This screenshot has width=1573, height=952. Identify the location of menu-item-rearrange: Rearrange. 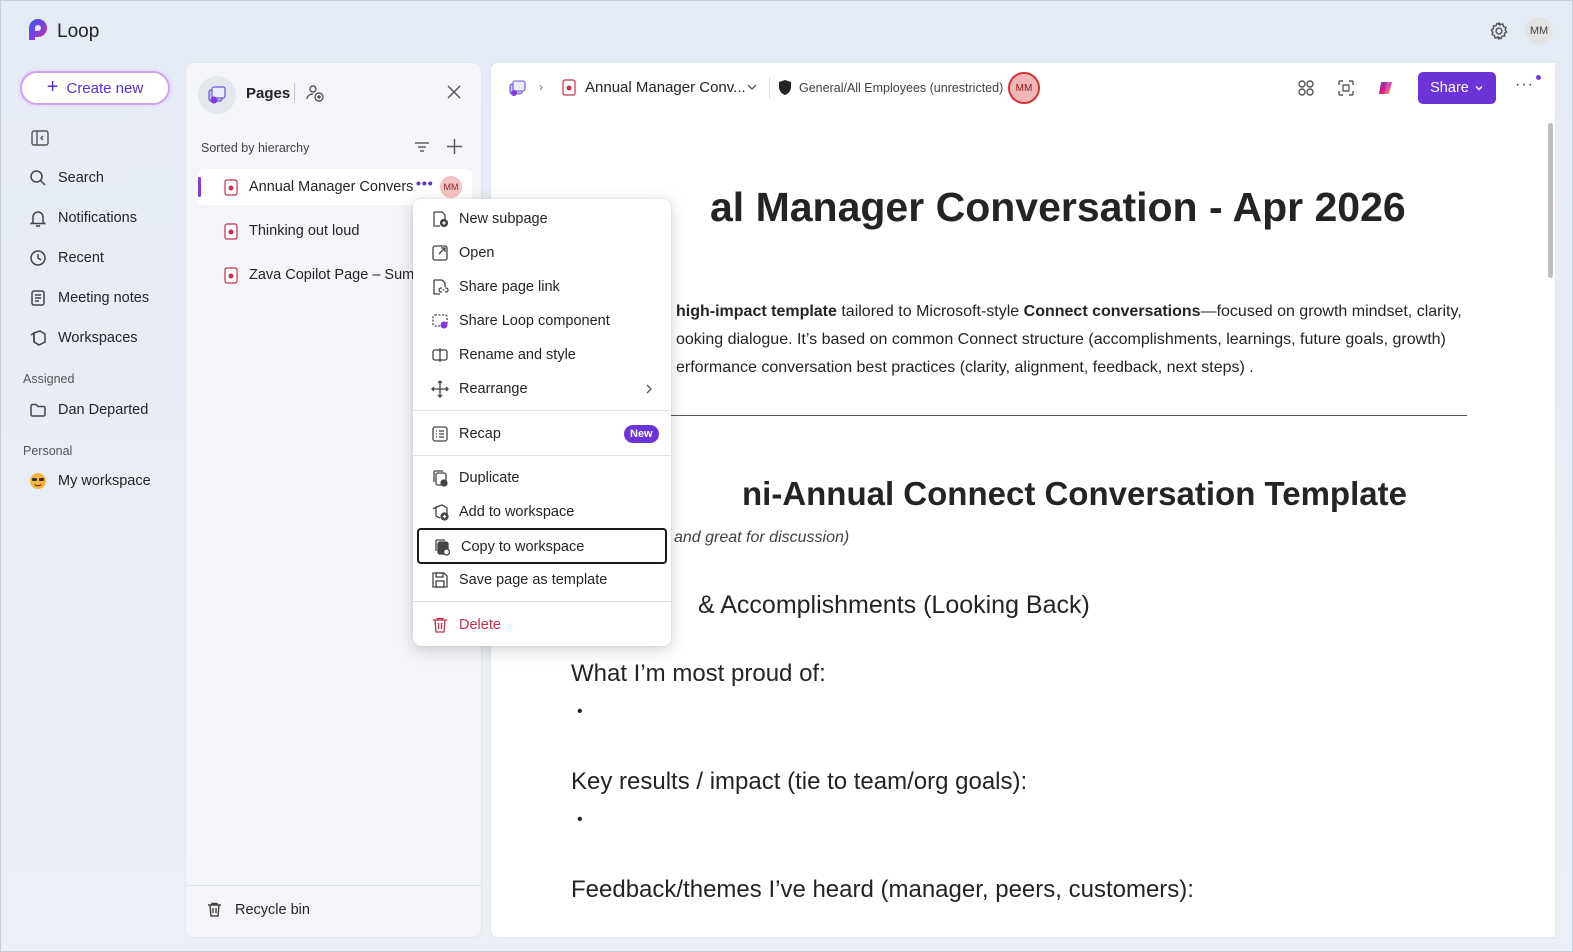
(542, 389).